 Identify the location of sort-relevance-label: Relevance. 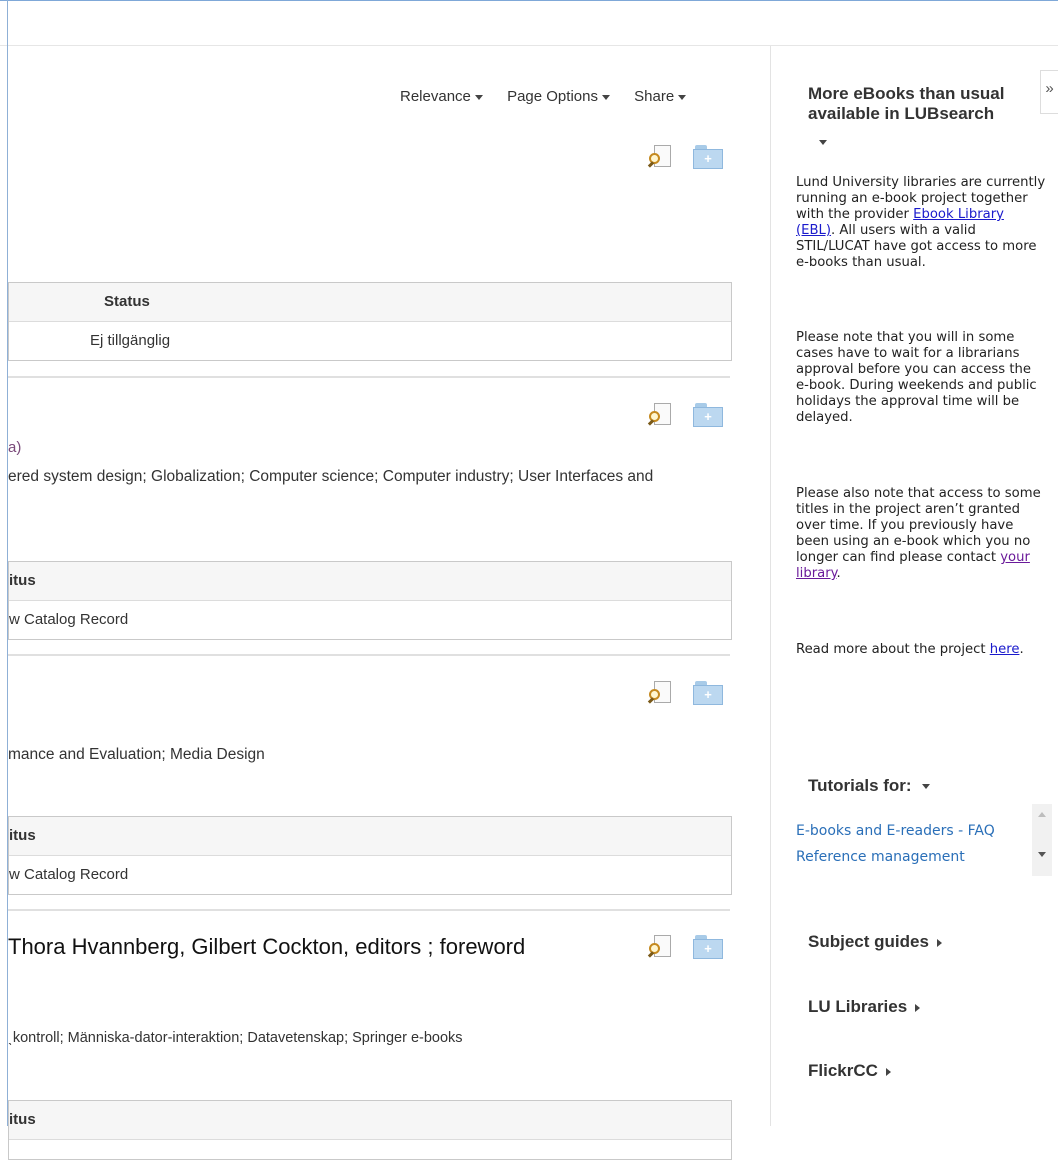
(435, 96).